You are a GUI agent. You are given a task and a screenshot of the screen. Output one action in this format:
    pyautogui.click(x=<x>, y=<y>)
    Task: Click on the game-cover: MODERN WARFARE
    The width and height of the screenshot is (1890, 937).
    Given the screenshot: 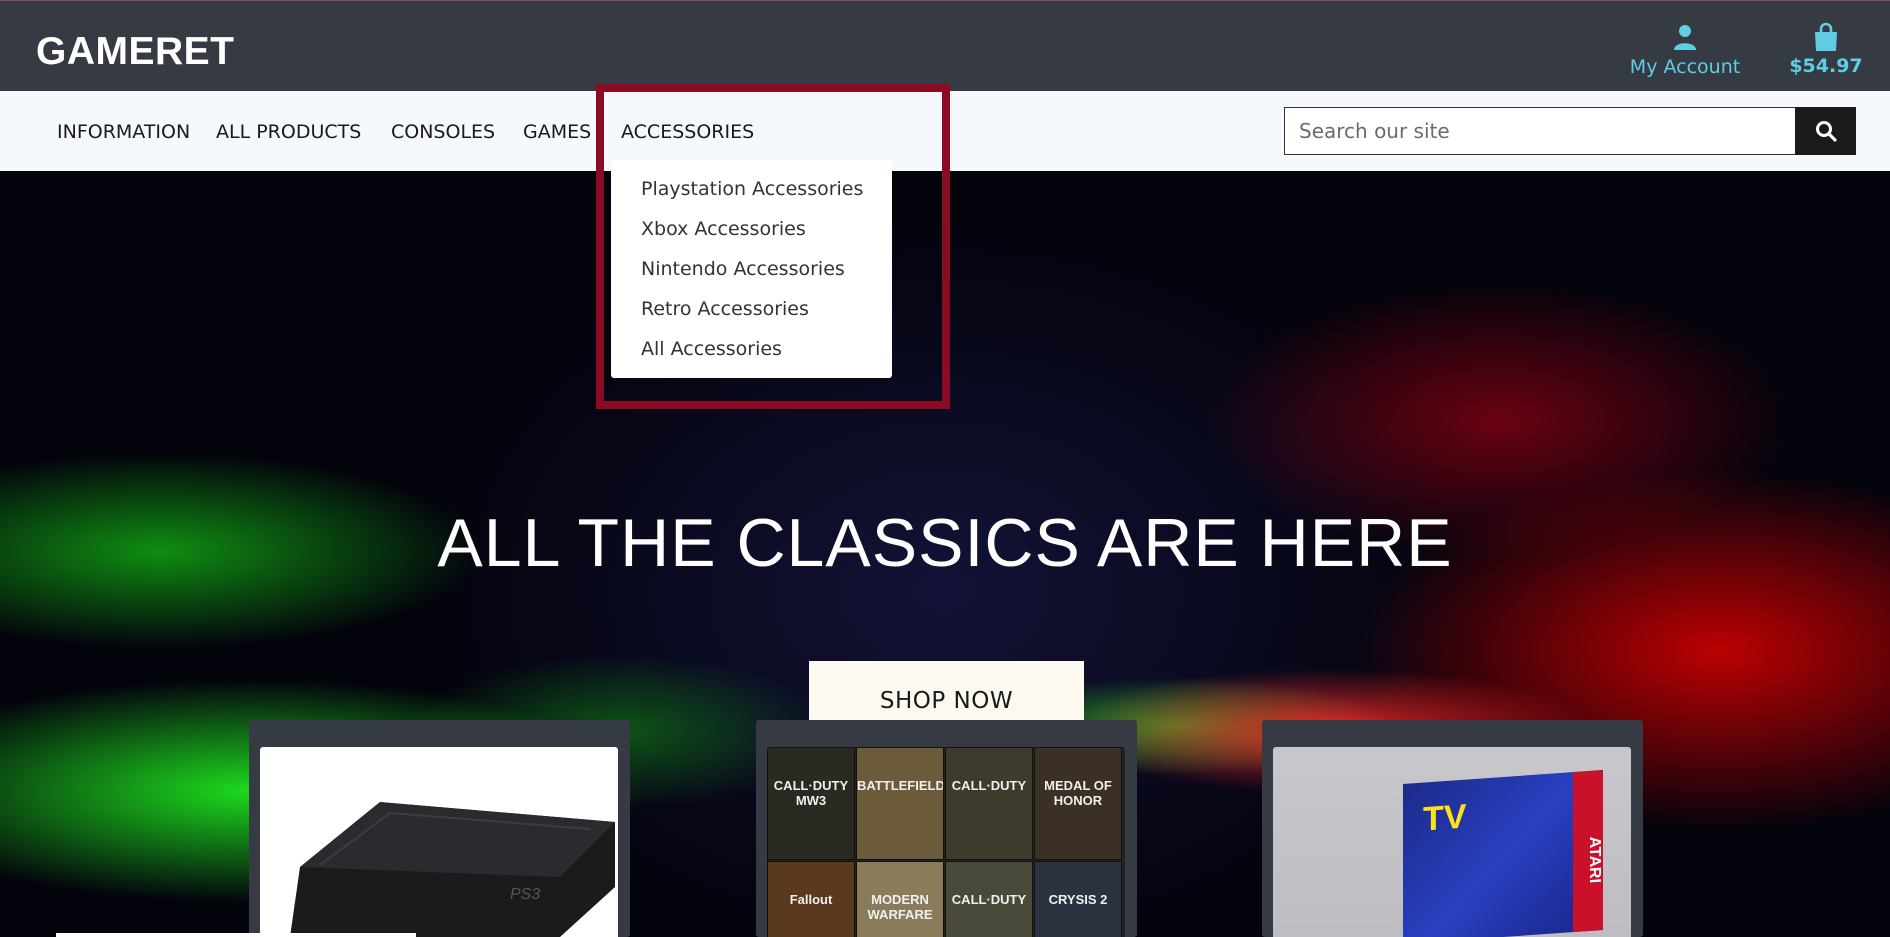 What is the action you would take?
    pyautogui.click(x=900, y=899)
    